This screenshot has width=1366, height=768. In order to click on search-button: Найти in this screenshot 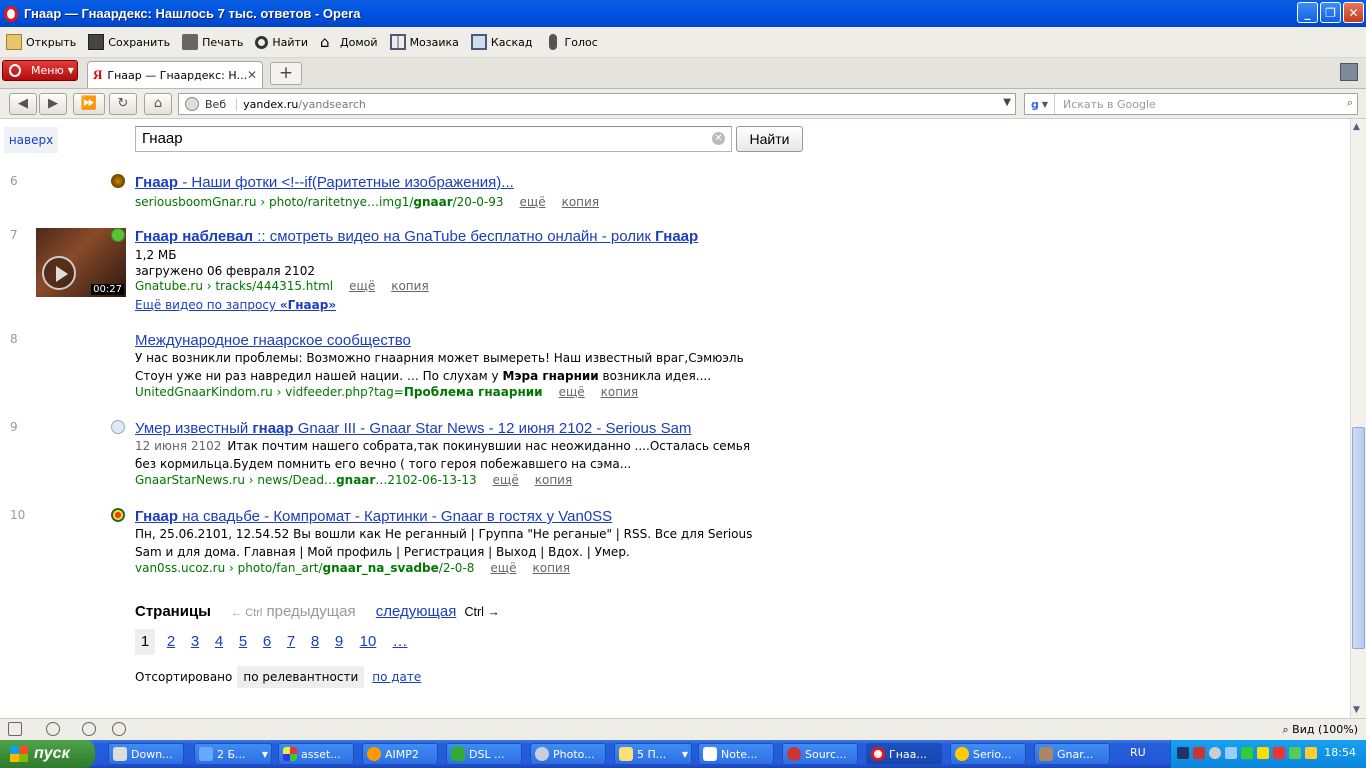, I will do `click(769, 139)`.